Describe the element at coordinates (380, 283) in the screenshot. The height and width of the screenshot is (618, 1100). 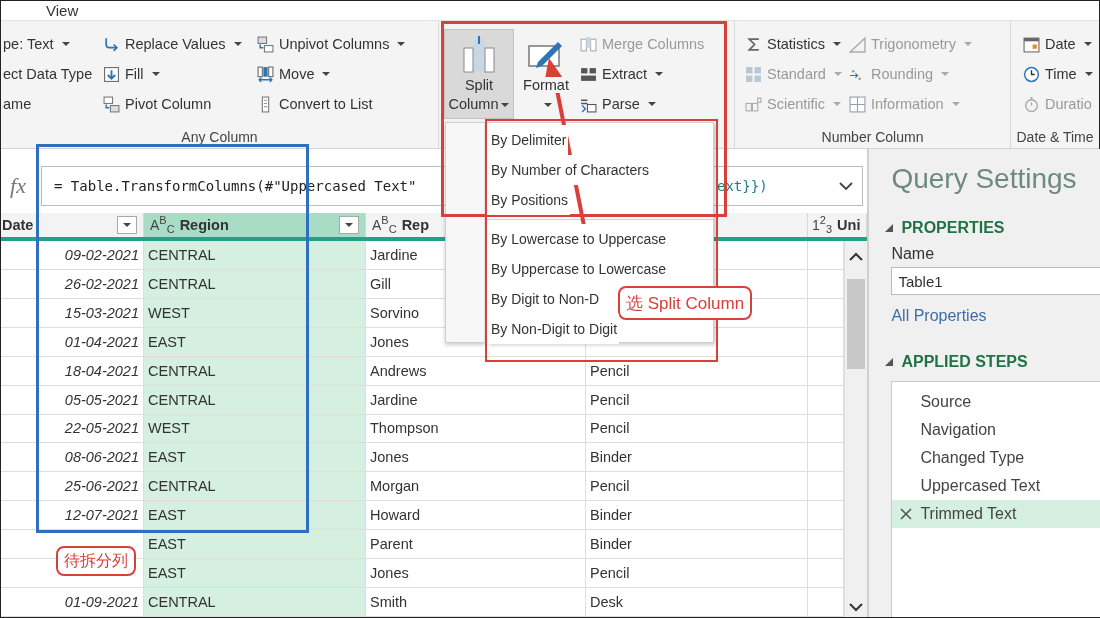
I see `table-cell: Gill` at that location.